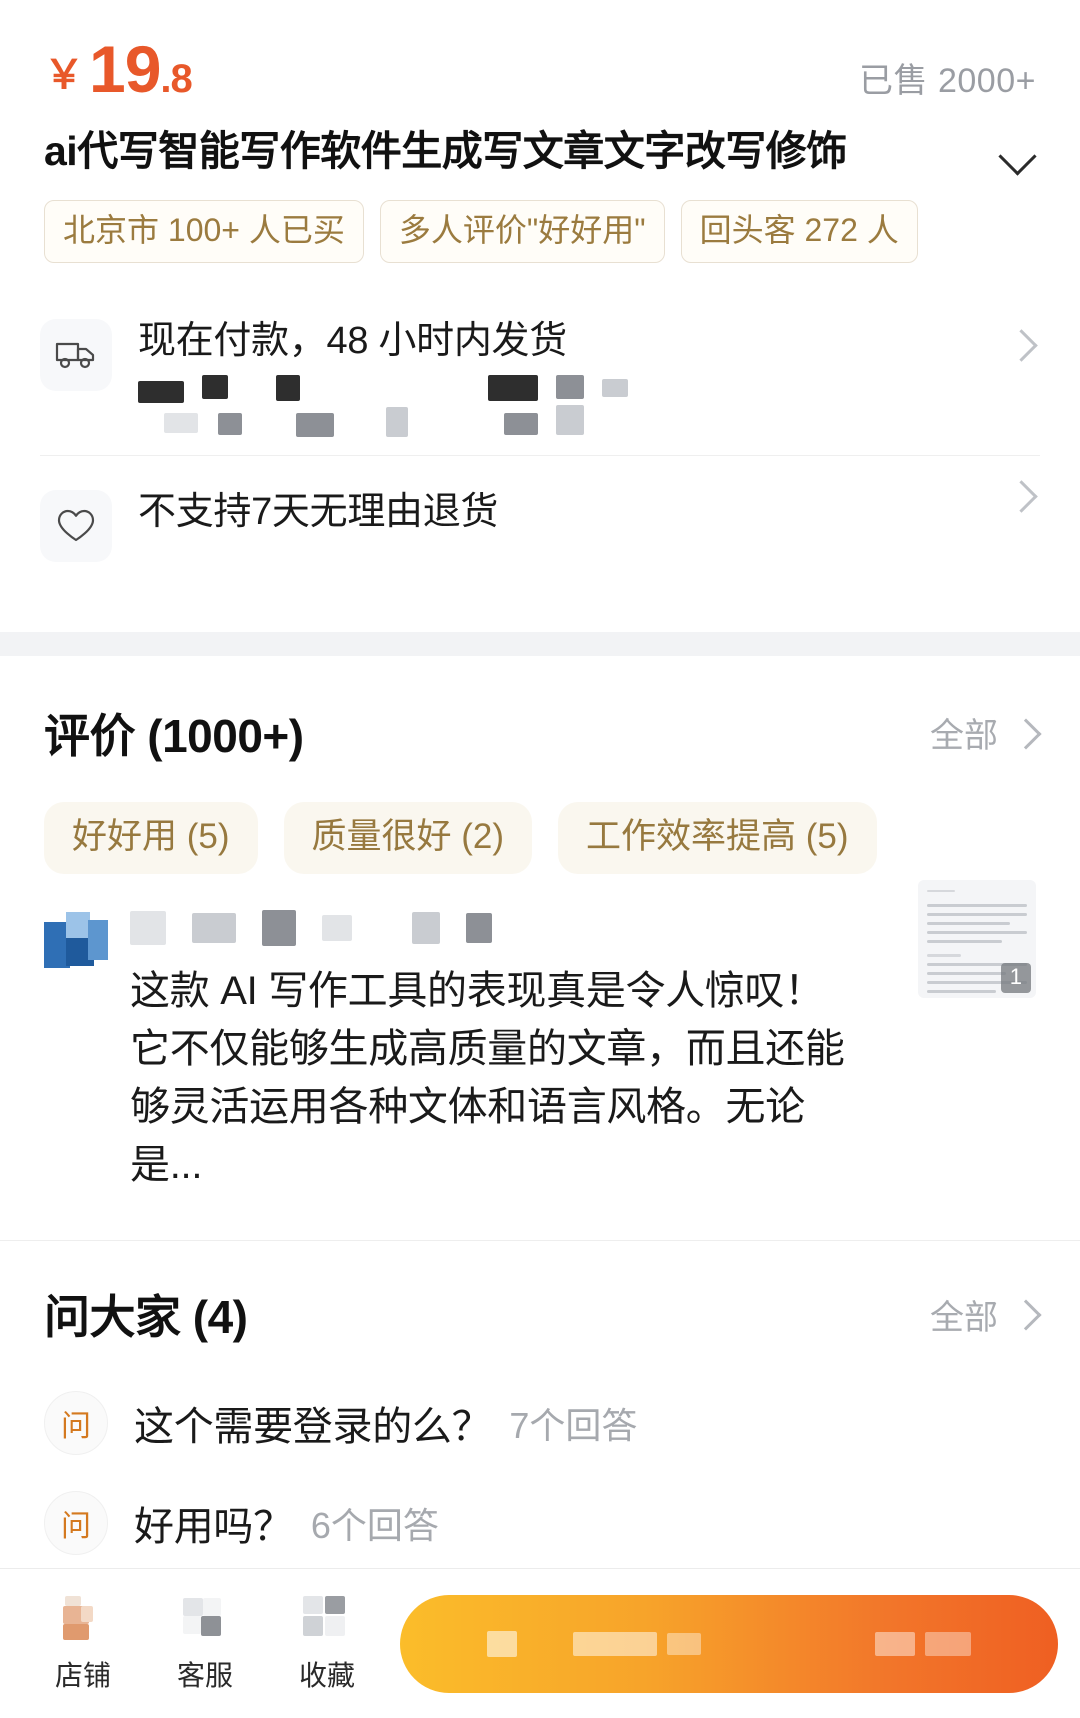 The width and height of the screenshot is (1080, 1718). Describe the element at coordinates (205, 1620) in the screenshot. I see `headset-icon` at that location.